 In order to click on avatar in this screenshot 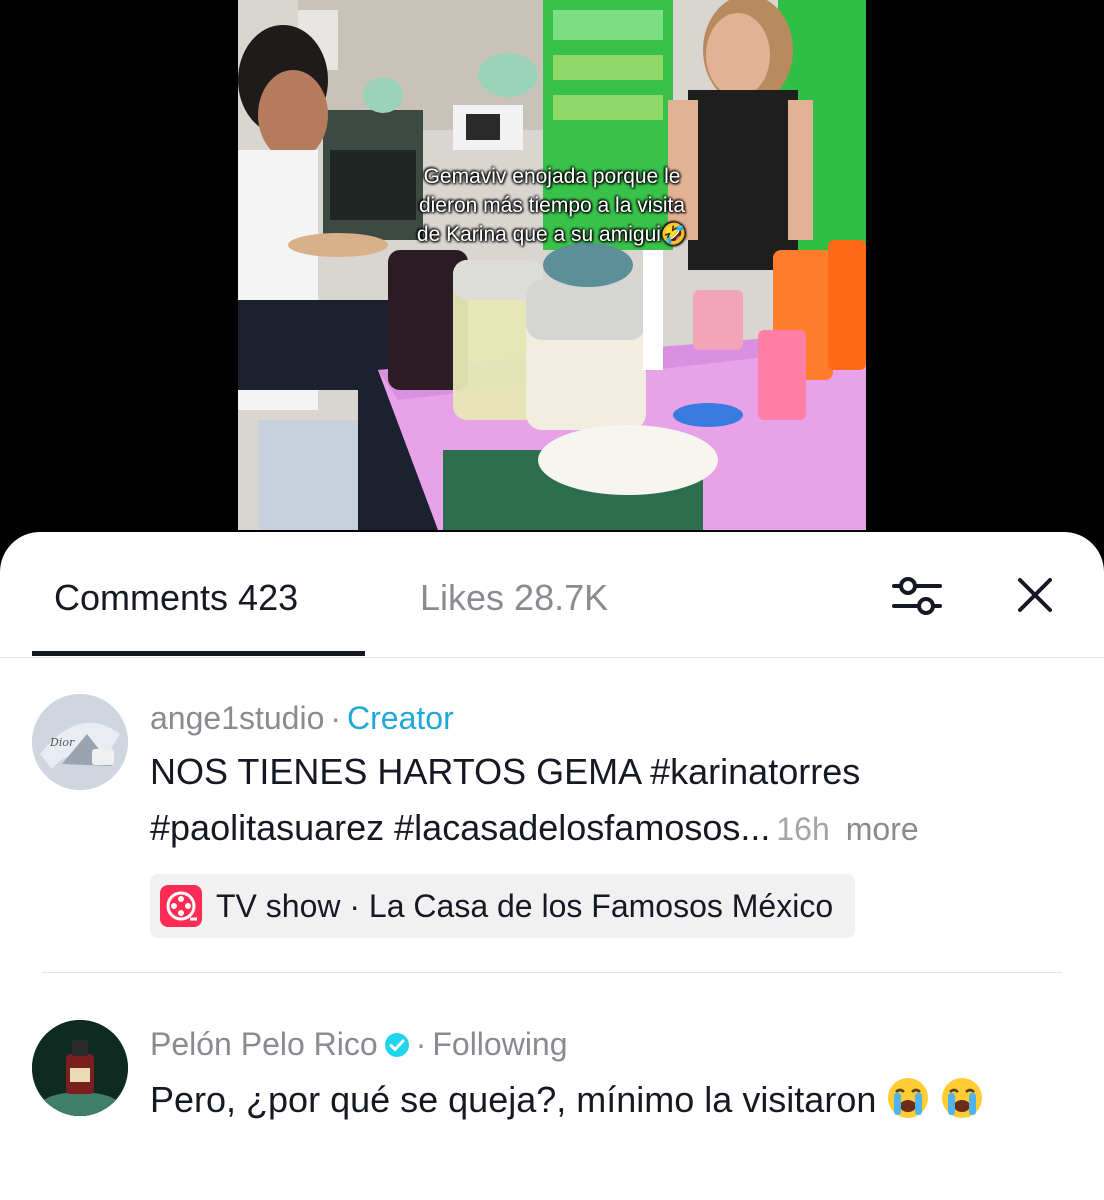, I will do `click(80, 1068)`.